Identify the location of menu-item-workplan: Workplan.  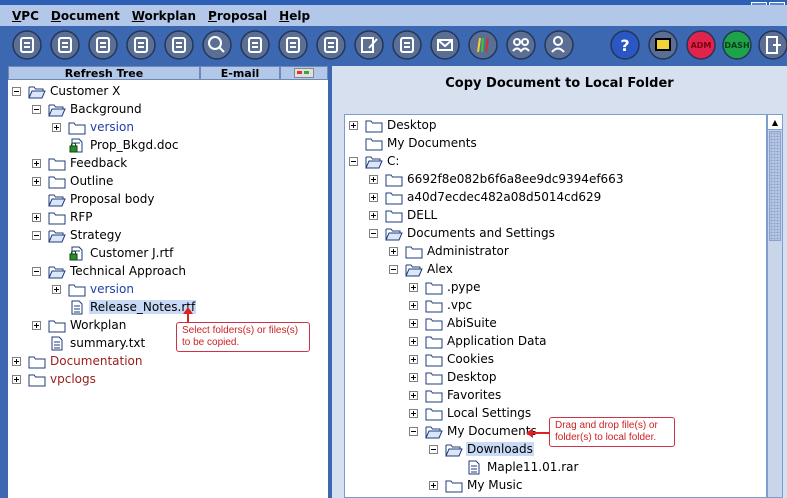
(164, 16).